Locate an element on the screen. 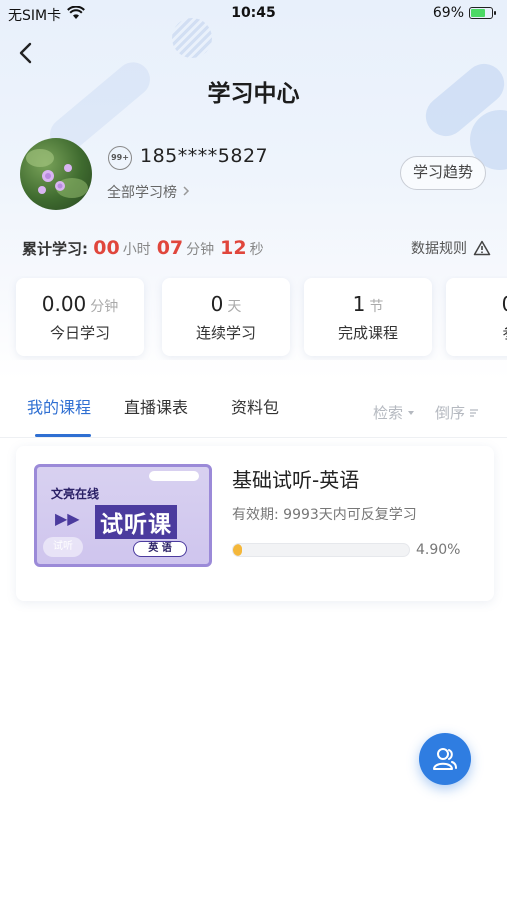 Image resolution: width=507 pixels, height=900 pixels. sort-button: 倒序 is located at coordinates (457, 412).